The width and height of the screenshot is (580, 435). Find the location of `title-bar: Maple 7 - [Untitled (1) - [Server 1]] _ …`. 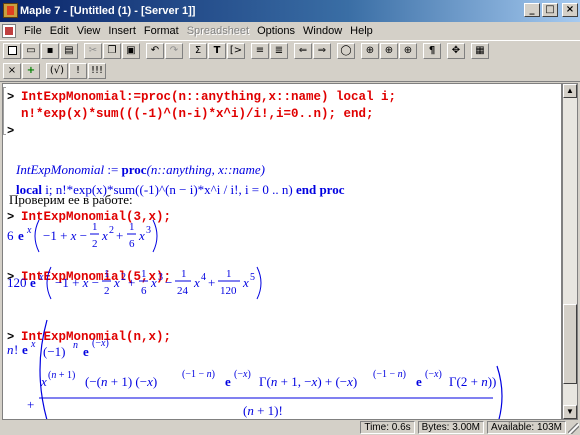

title-bar: Maple 7 - [Untitled (1) - [Server 1]] _ … is located at coordinates (290, 11).